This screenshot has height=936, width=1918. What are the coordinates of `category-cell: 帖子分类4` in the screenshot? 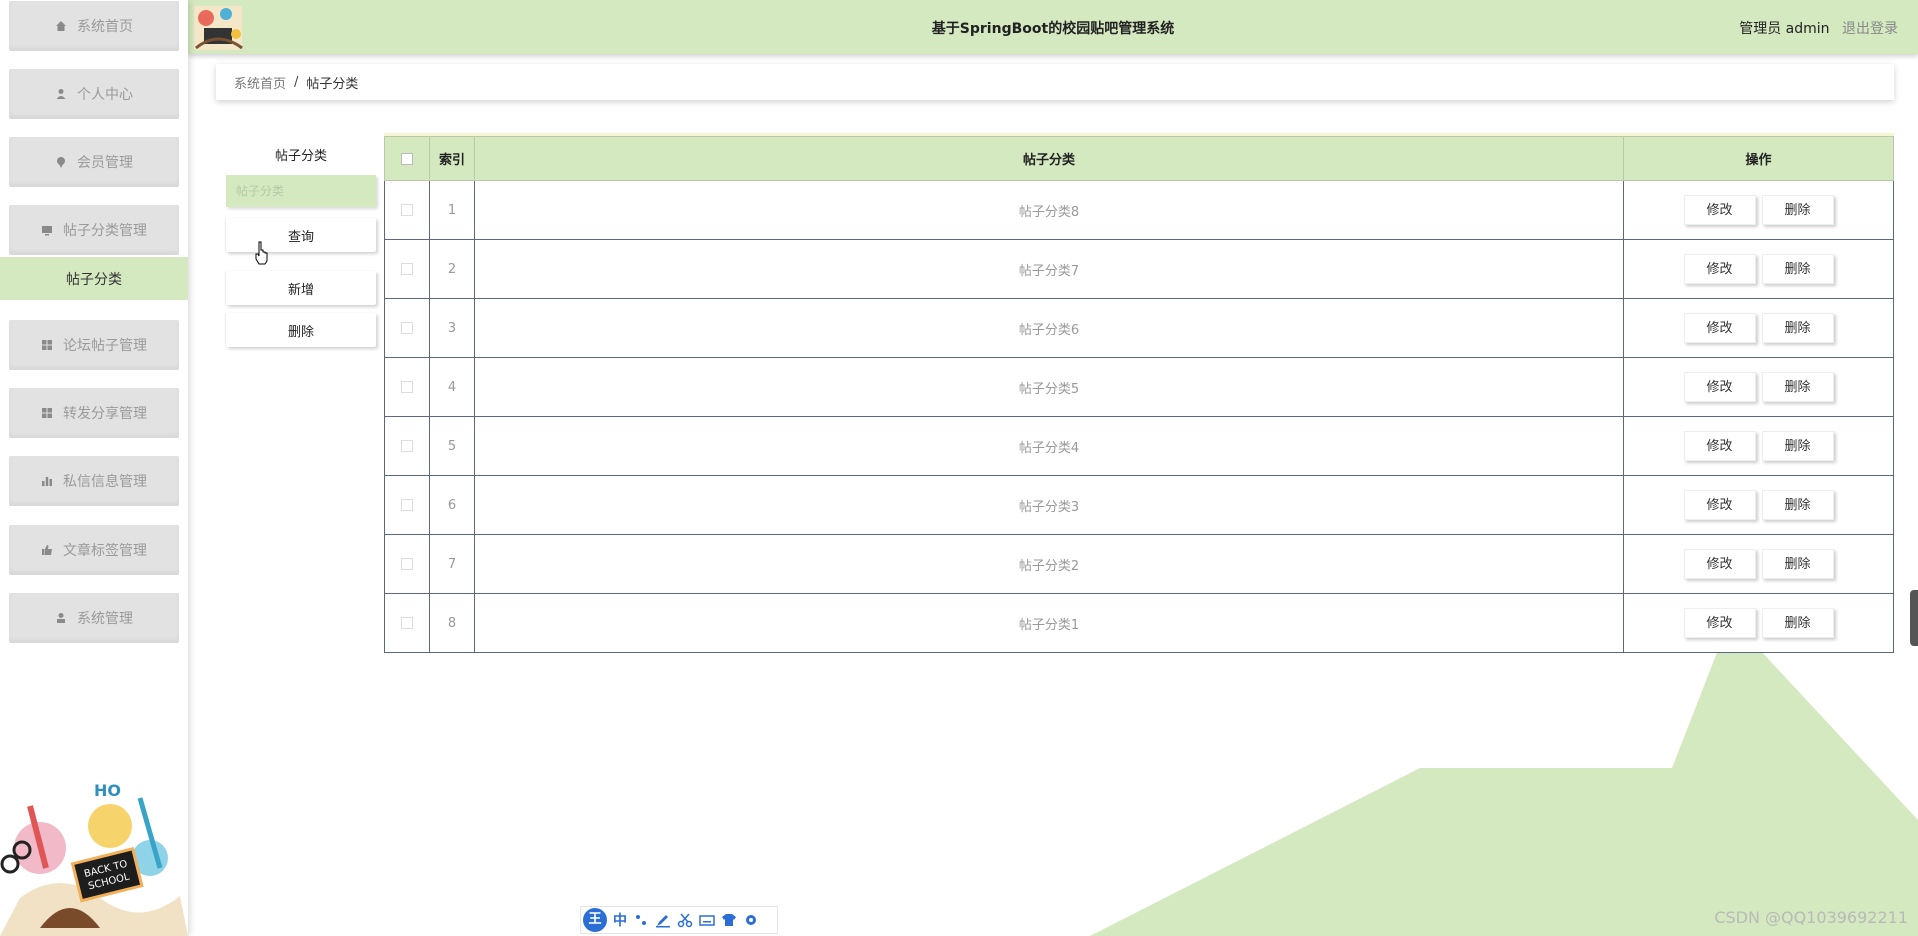 It's located at (1049, 446).